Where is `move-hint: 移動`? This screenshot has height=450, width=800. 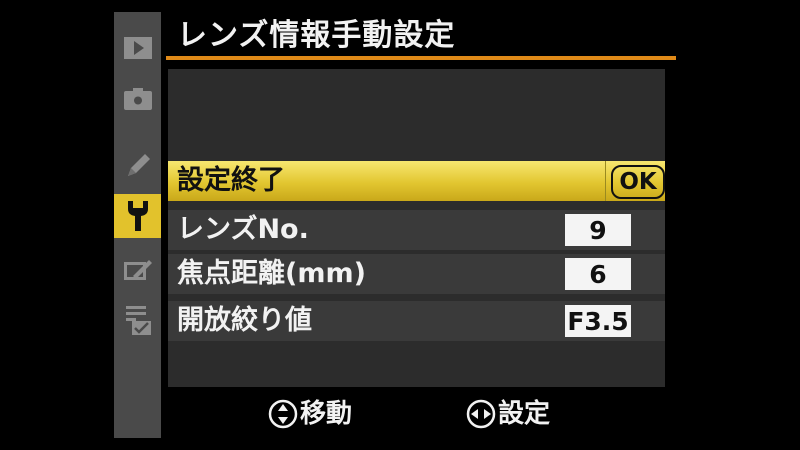 move-hint: 移動 is located at coordinates (310, 414).